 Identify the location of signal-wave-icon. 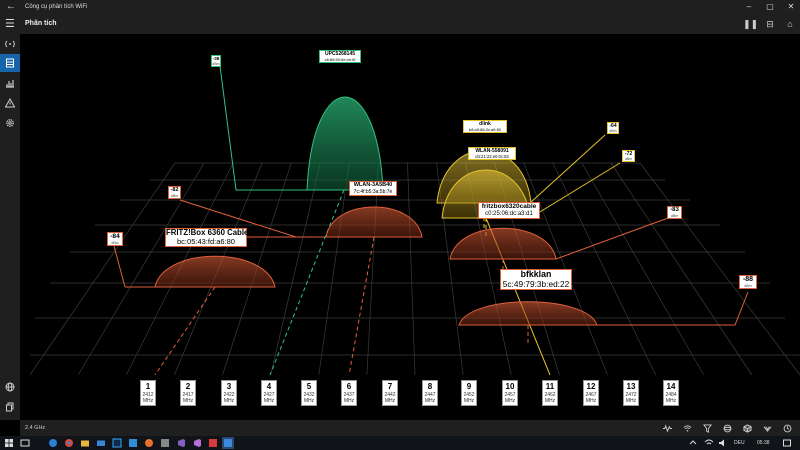
(667, 428).